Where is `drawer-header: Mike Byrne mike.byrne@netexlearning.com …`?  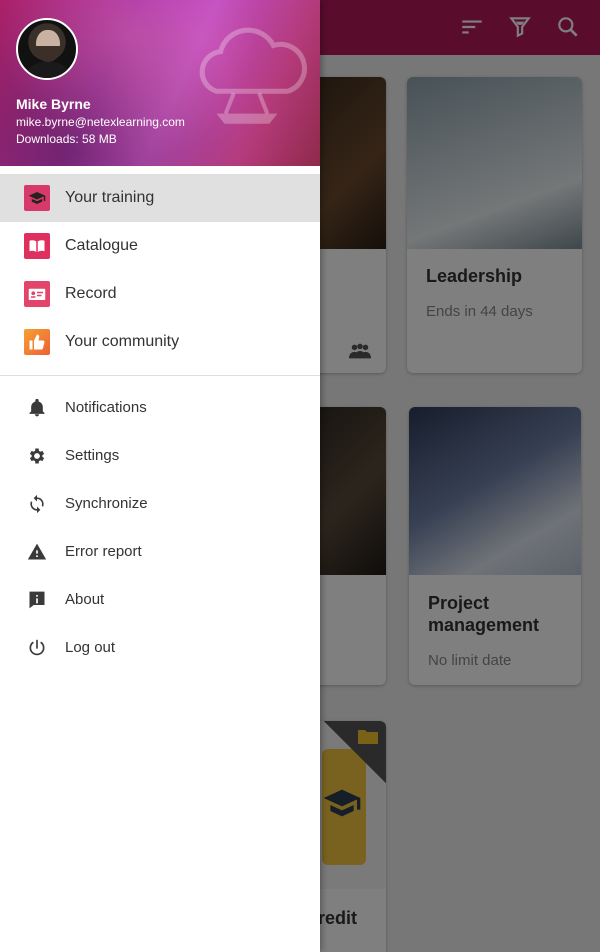
drawer-header: Mike Byrne mike.byrne@netexlearning.com … is located at coordinates (160, 83).